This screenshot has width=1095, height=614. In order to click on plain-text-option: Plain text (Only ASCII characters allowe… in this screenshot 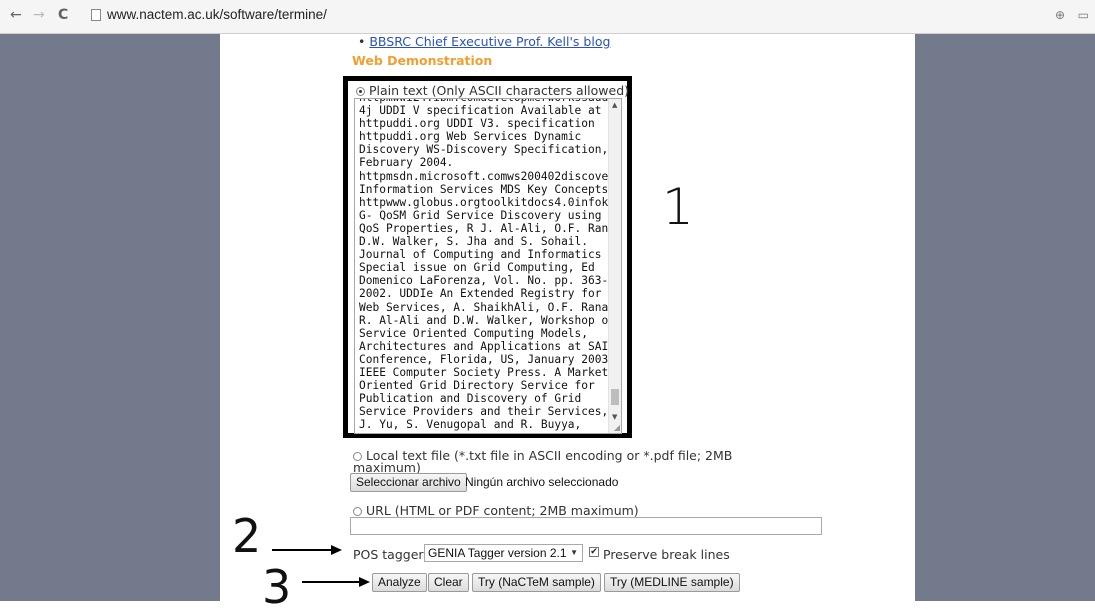, I will do `click(492, 90)`.